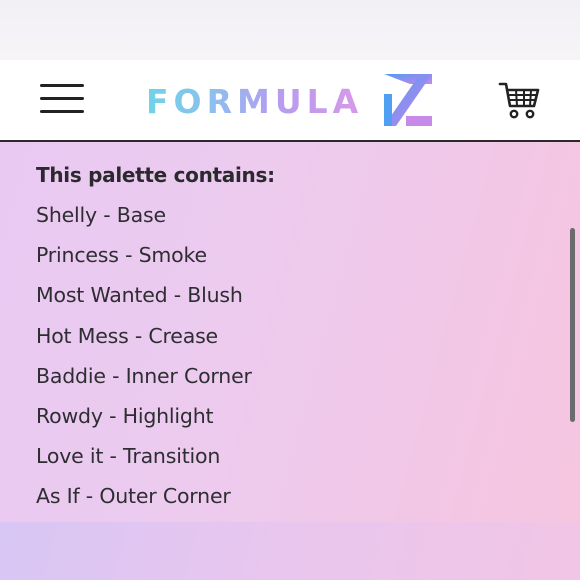 This screenshot has height=580, width=580. What do you see at coordinates (572, 325) in the screenshot?
I see `scrollbar-thumb` at bounding box center [572, 325].